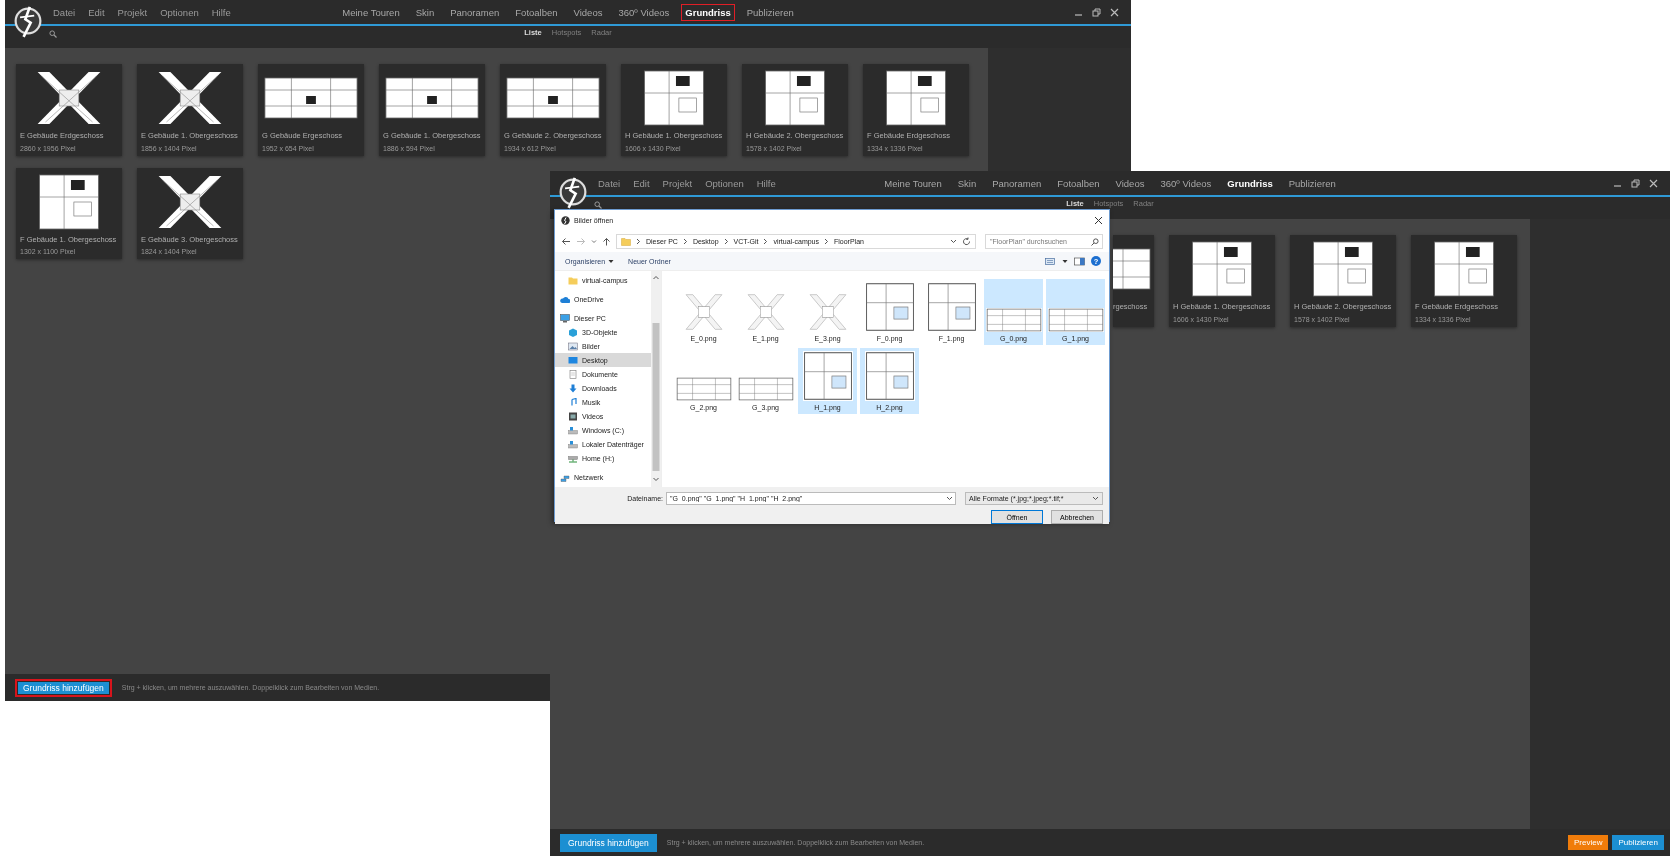 This screenshot has width=1670, height=856. I want to click on up-icon, so click(606, 241).